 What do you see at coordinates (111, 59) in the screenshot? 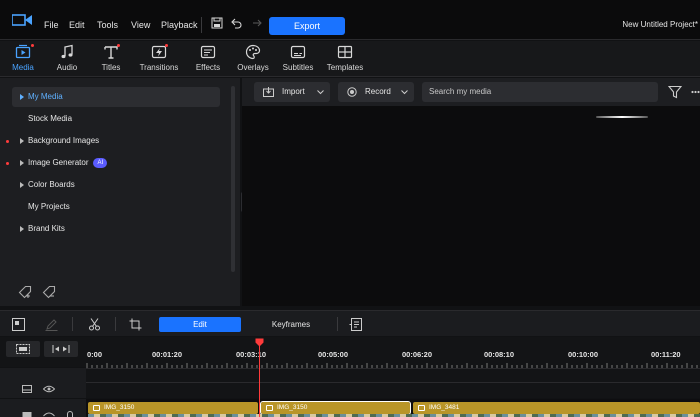
I see `tab-titles: Titles` at bounding box center [111, 59].